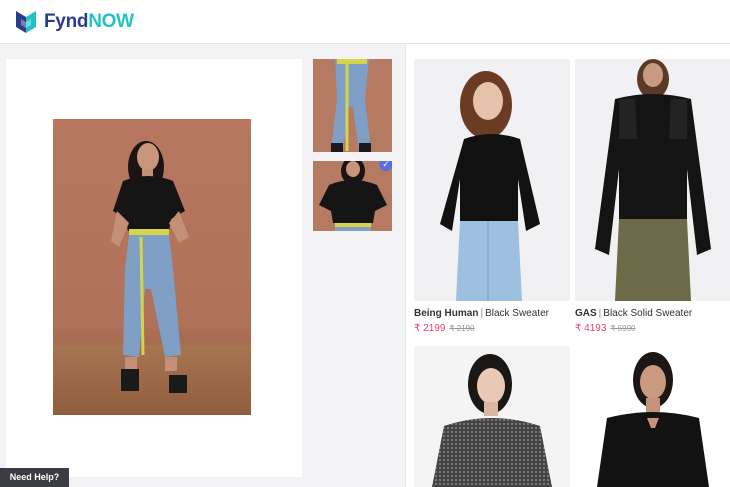 Image resolution: width=730 pixels, height=487 pixels. I want to click on product-brand: Being Human, so click(446, 313).